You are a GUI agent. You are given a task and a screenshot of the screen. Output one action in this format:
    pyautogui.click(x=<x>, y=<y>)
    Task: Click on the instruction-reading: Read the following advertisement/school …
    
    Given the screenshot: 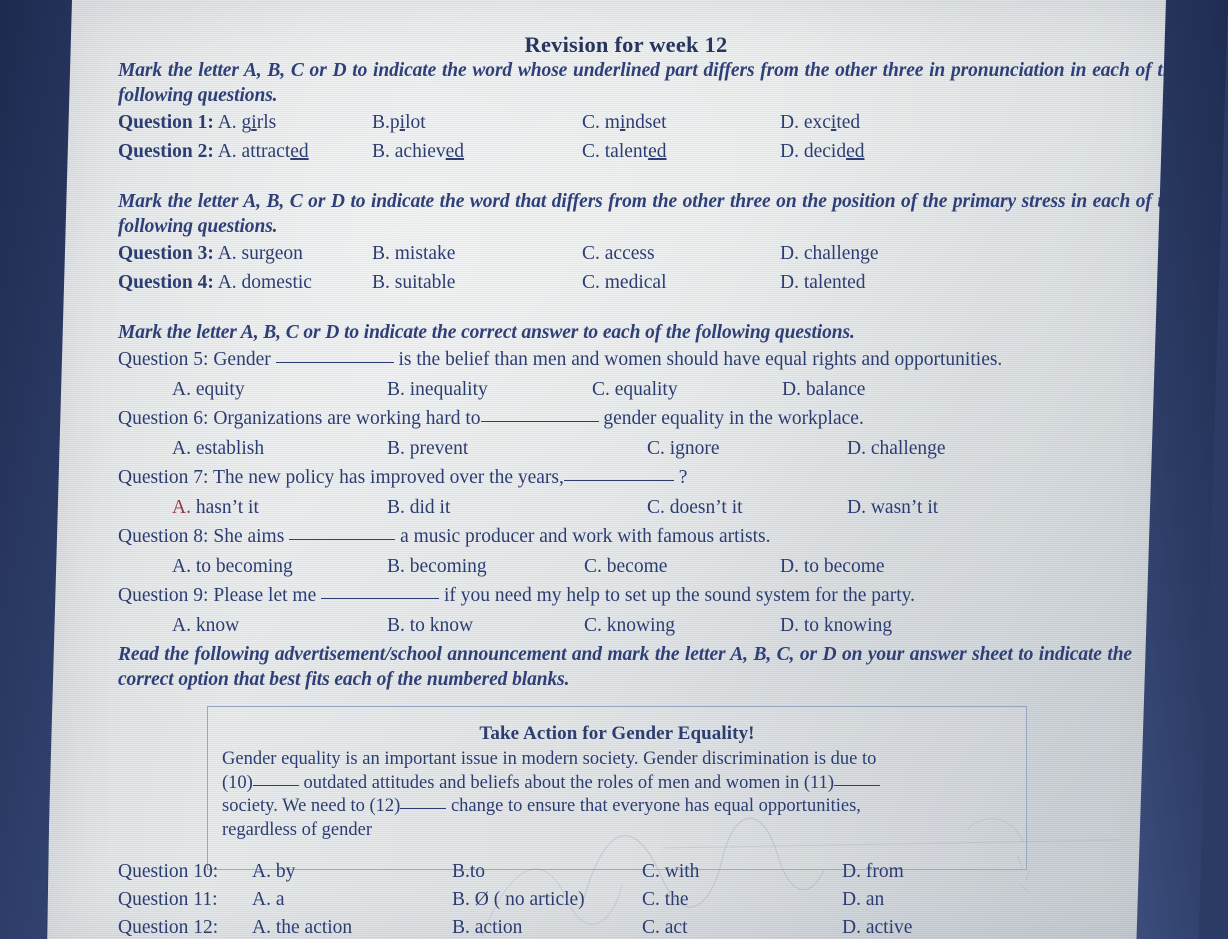 What is the action you would take?
    pyautogui.click(x=625, y=667)
    